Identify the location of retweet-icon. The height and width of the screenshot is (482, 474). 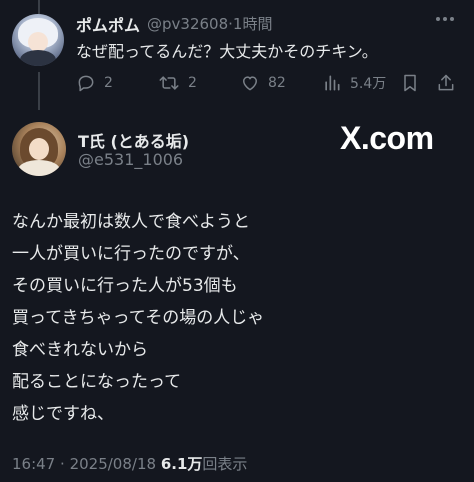
(169, 83).